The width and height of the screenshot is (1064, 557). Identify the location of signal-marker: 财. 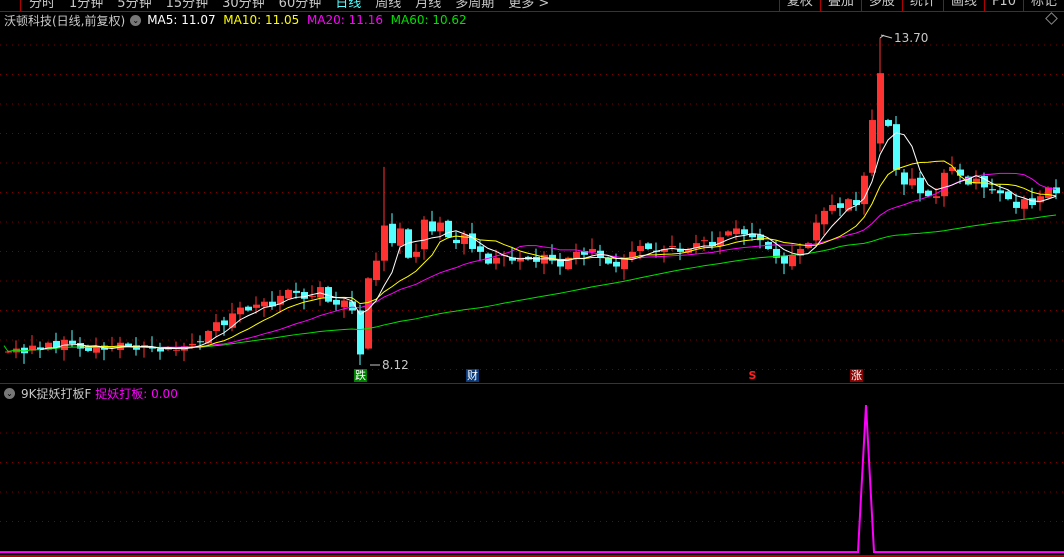
(472, 375).